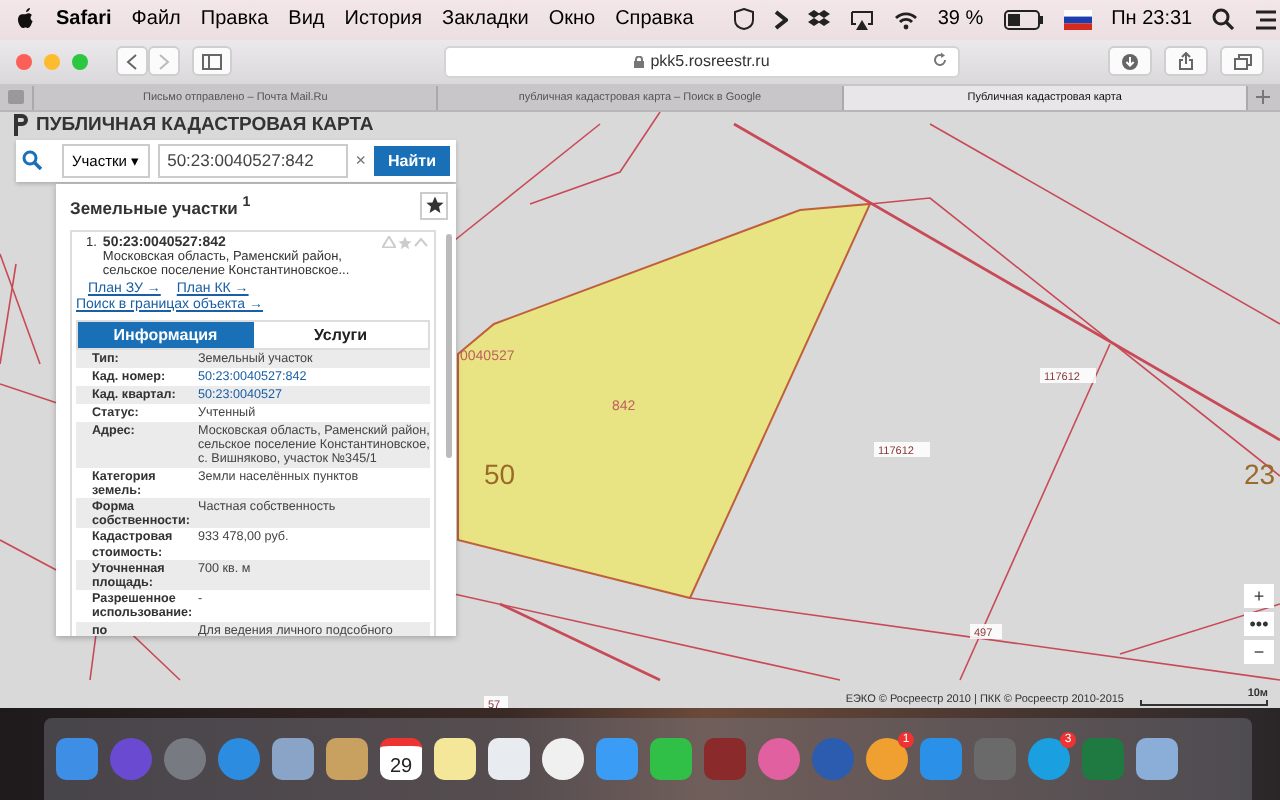 The height and width of the screenshot is (800, 1280). What do you see at coordinates (500, 473) in the screenshot?
I see `map-label: 50` at bounding box center [500, 473].